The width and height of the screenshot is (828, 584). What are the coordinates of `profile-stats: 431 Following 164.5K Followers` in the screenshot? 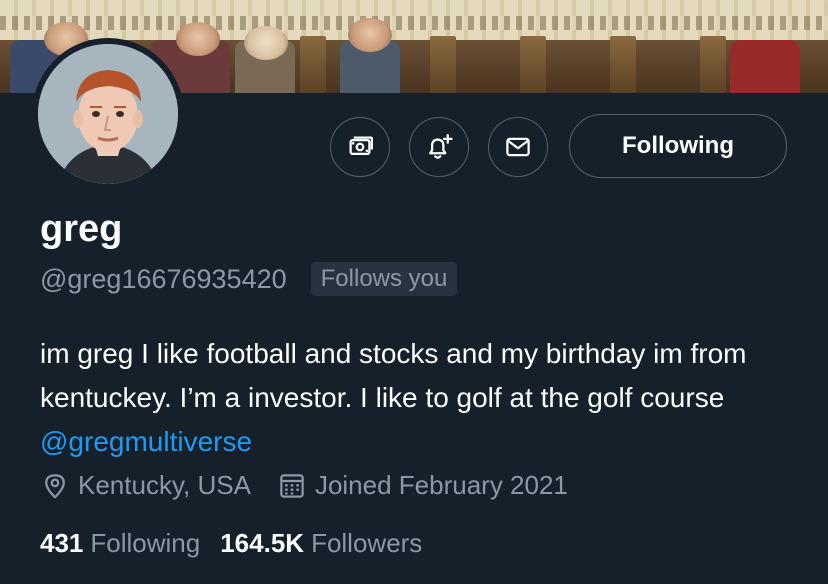 It's located at (231, 543).